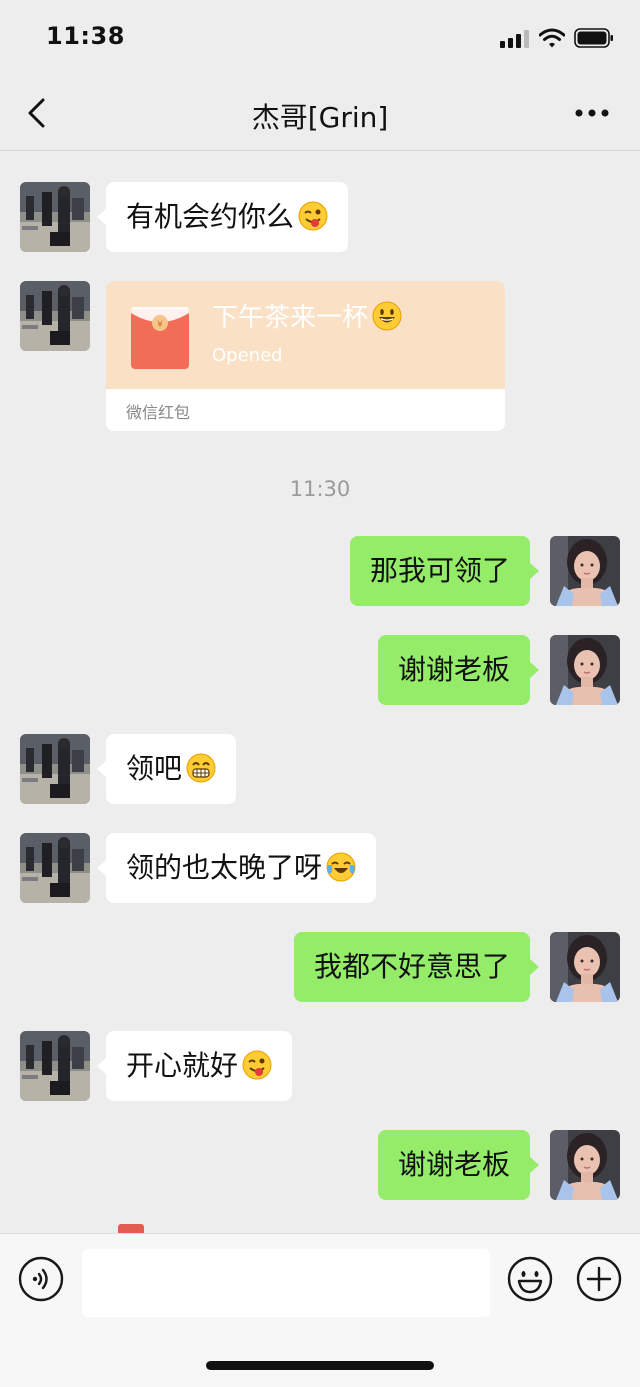  Describe the element at coordinates (131, 1228) in the screenshot. I see `partial-message-peek` at that location.